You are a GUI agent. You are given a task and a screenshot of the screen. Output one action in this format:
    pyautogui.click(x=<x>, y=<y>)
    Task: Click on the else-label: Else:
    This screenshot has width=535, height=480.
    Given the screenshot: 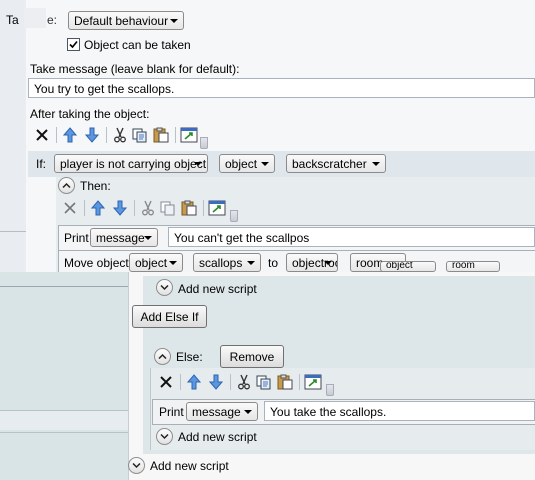 What is the action you would take?
    pyautogui.click(x=189, y=357)
    